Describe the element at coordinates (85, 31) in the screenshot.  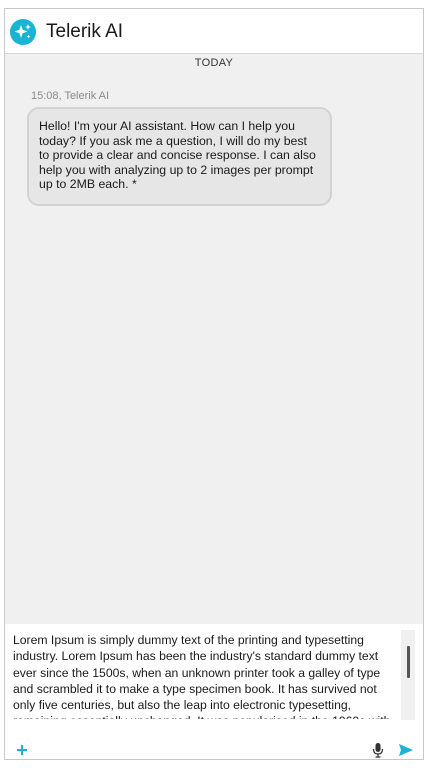
I see `chat-title: Telerik AI` at that location.